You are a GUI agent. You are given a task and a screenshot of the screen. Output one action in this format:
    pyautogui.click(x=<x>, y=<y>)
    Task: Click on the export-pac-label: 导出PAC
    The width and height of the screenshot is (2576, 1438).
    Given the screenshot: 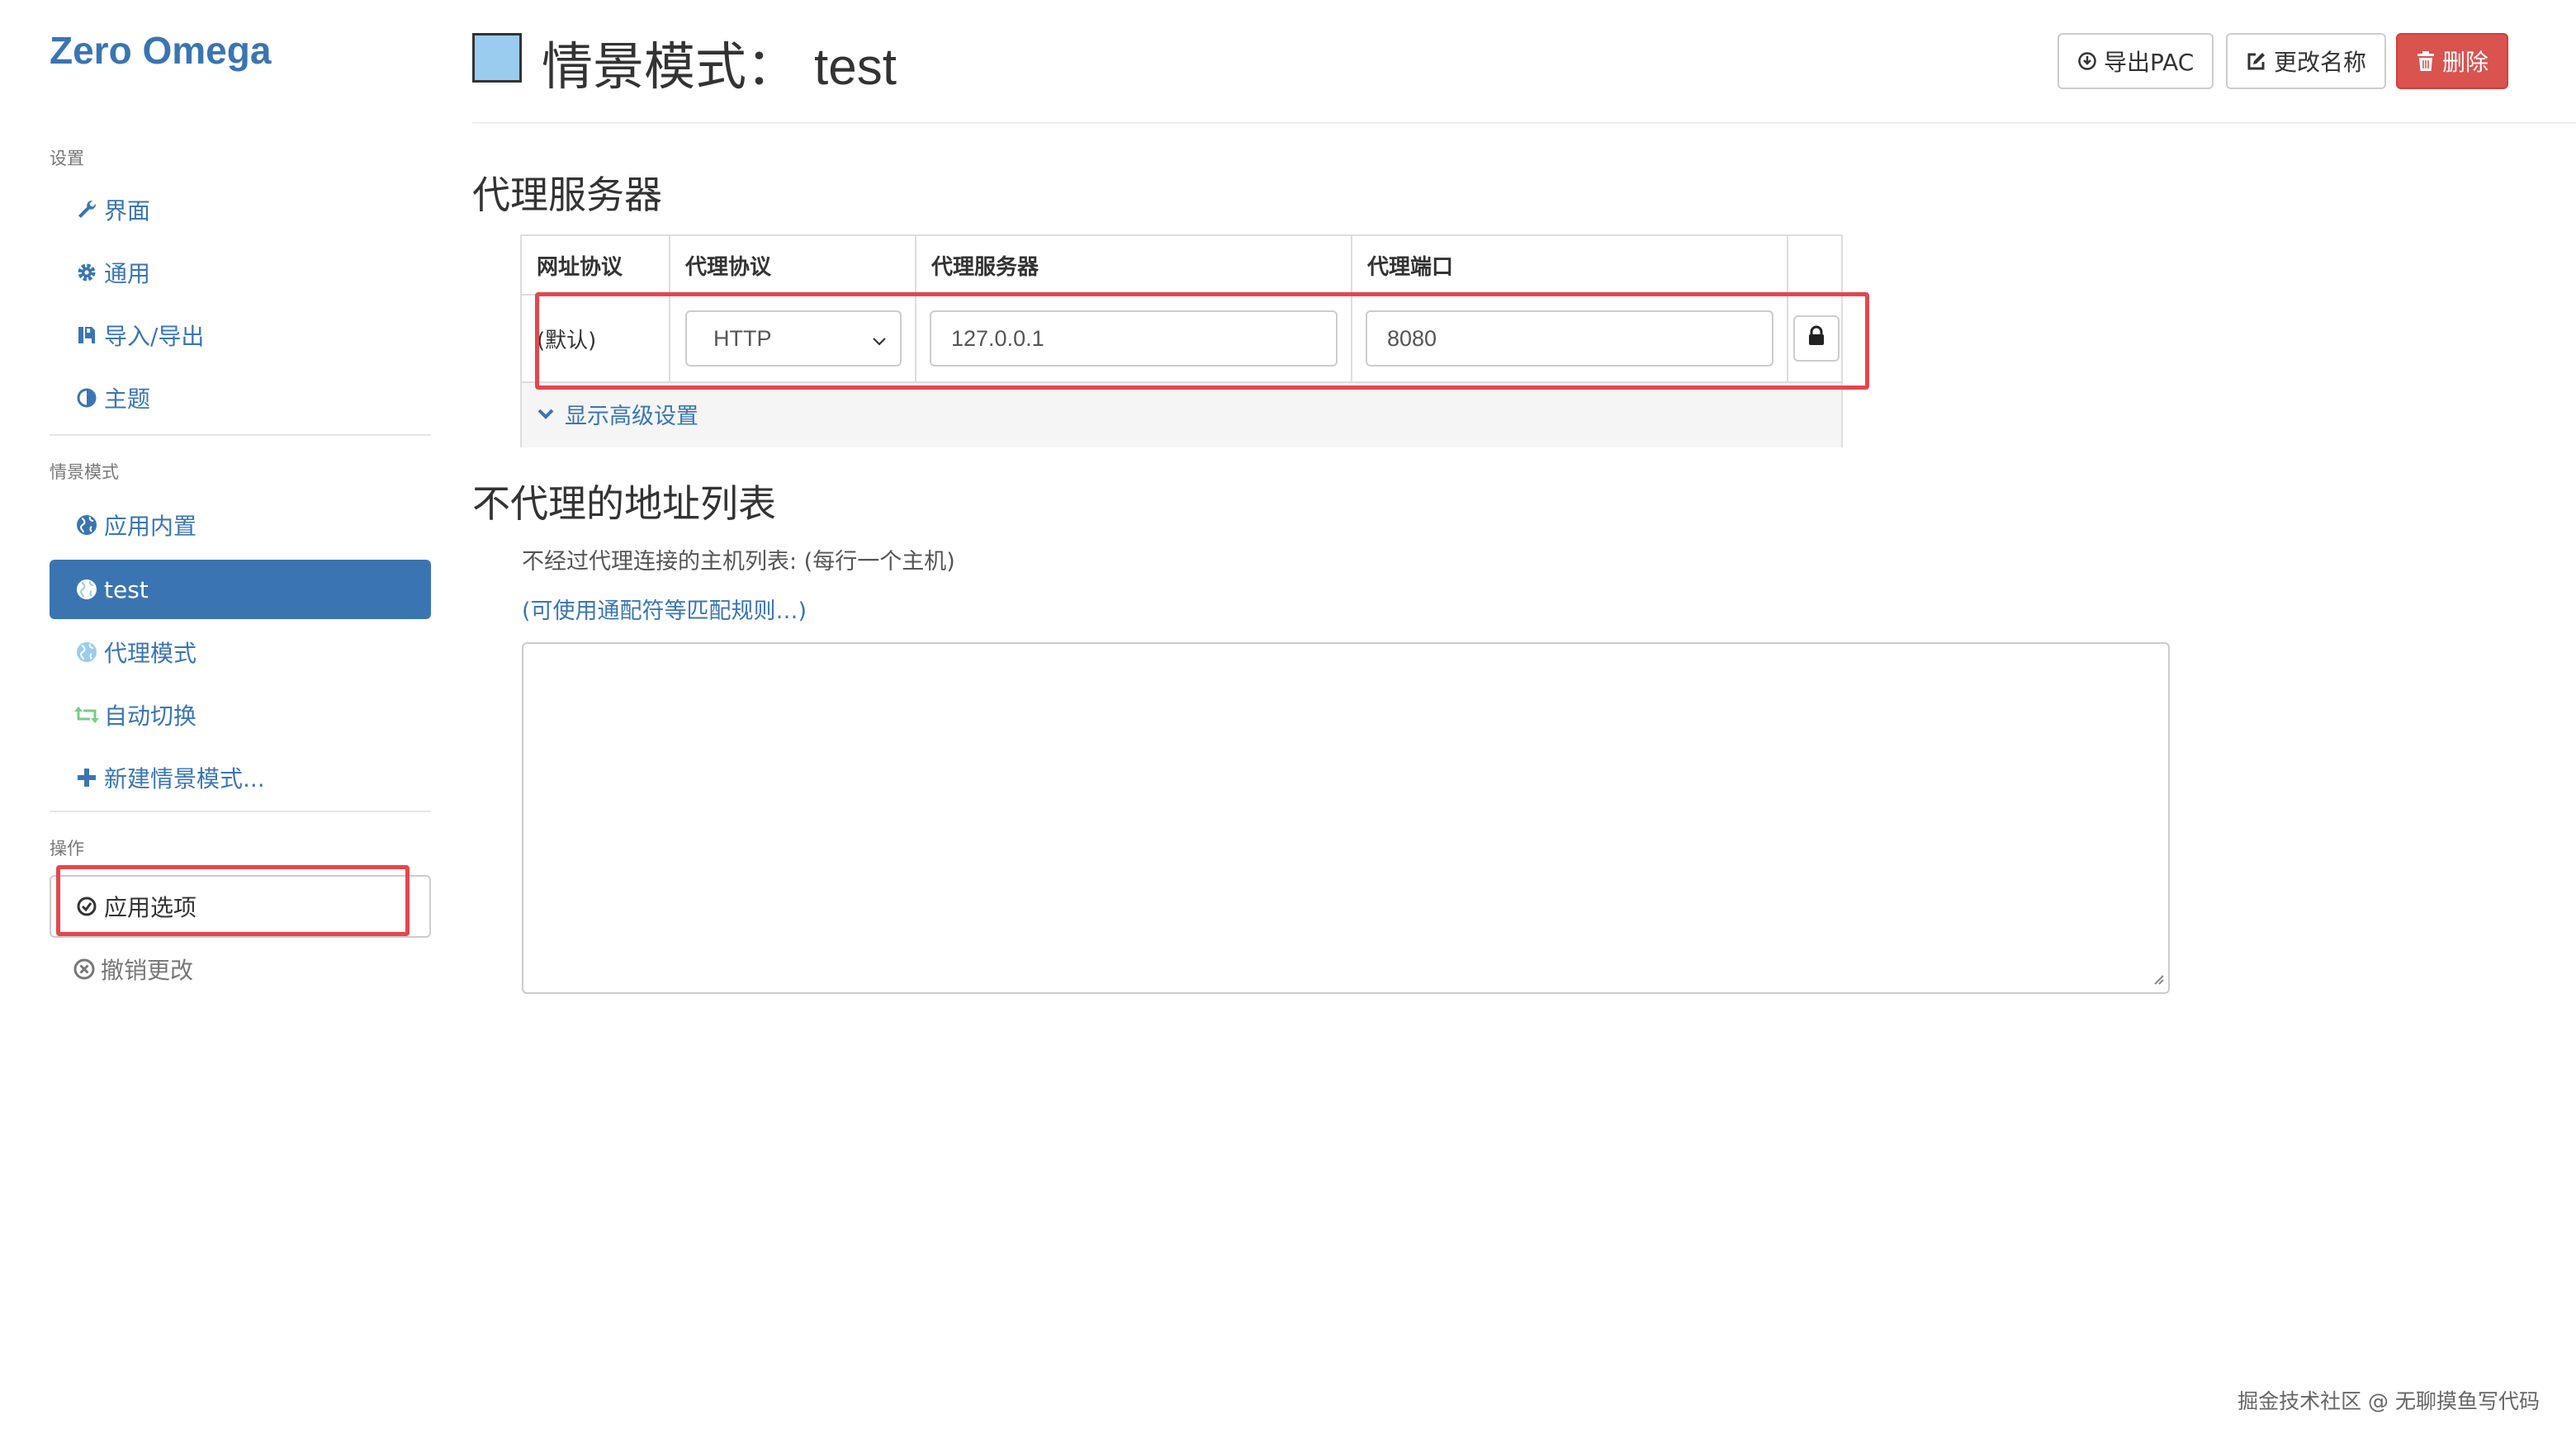 What is the action you would take?
    pyautogui.click(x=2149, y=62)
    